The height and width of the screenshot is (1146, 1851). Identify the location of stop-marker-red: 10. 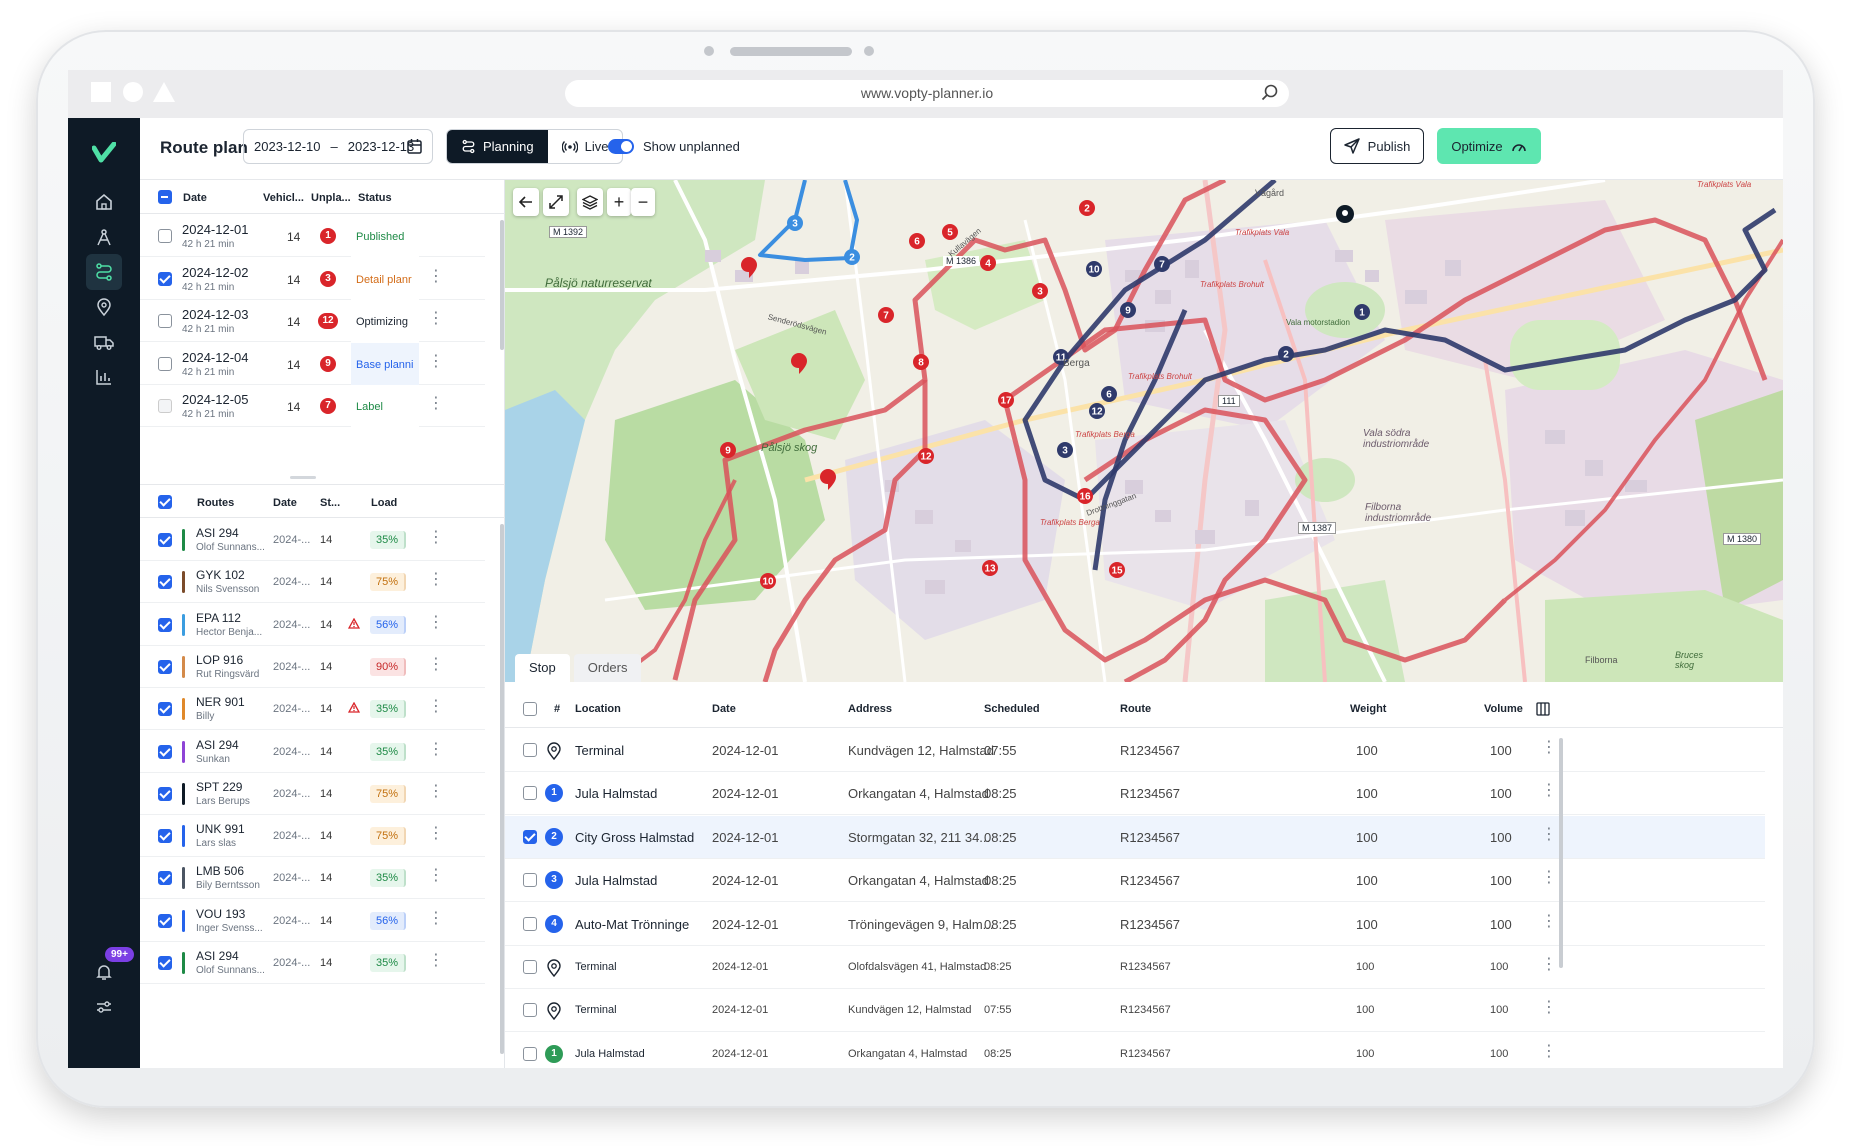
(768, 581).